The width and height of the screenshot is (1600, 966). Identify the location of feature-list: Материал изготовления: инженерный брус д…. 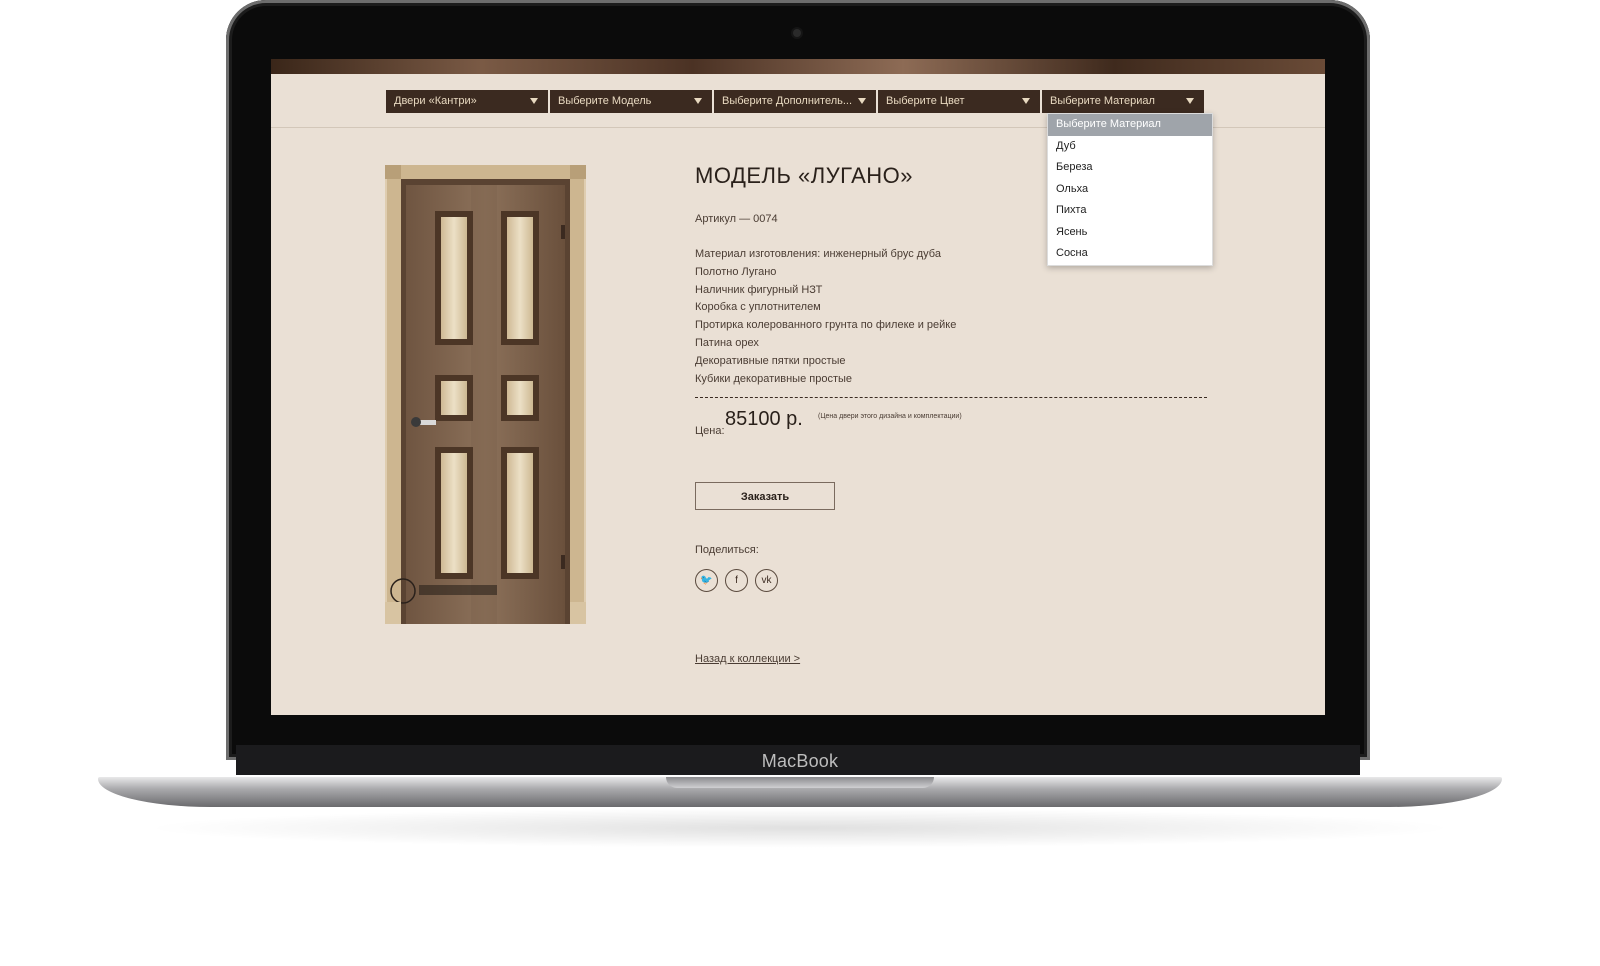
(825, 317).